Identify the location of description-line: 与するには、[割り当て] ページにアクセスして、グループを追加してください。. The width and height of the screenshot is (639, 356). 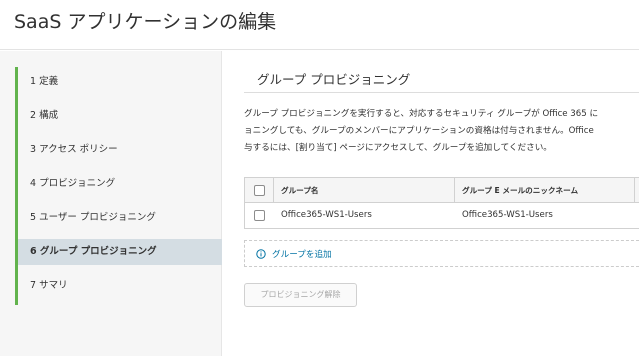
(398, 148).